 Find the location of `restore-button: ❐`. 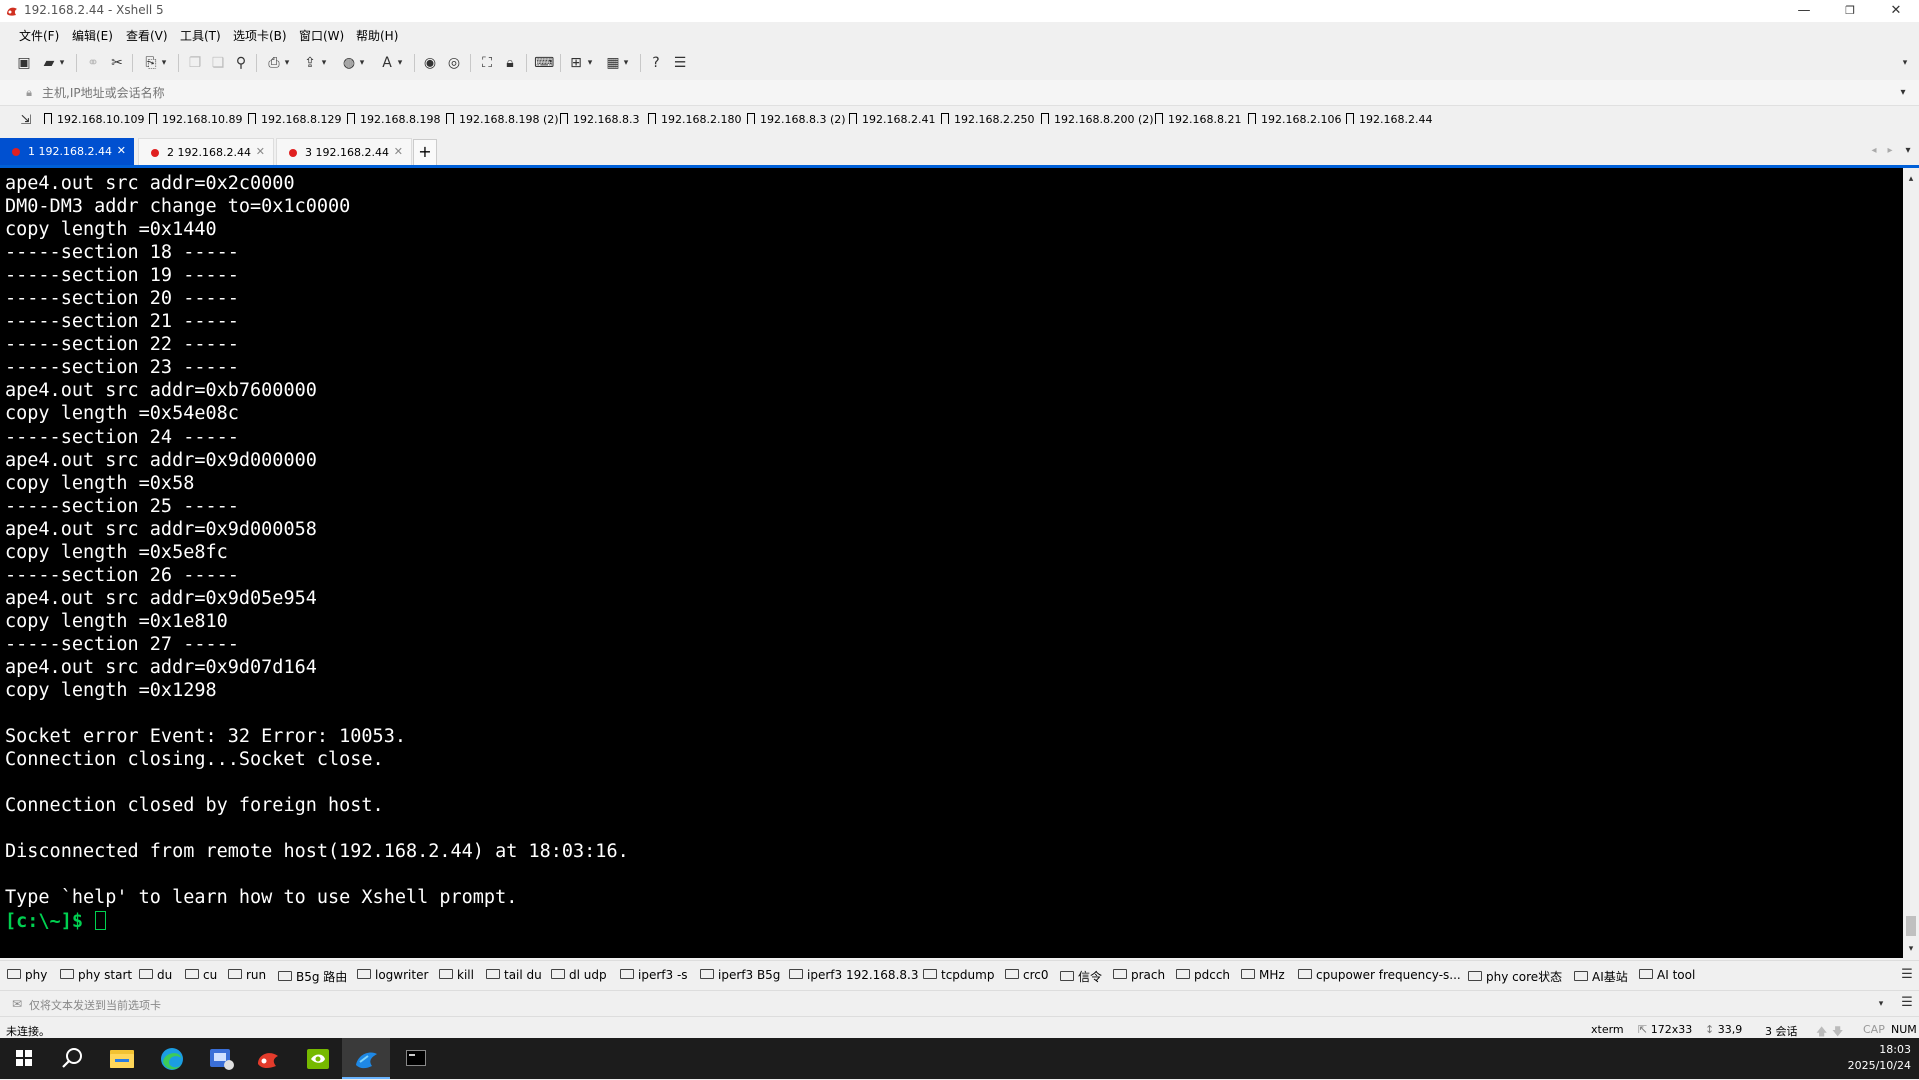

restore-button: ❐ is located at coordinates (1850, 11).